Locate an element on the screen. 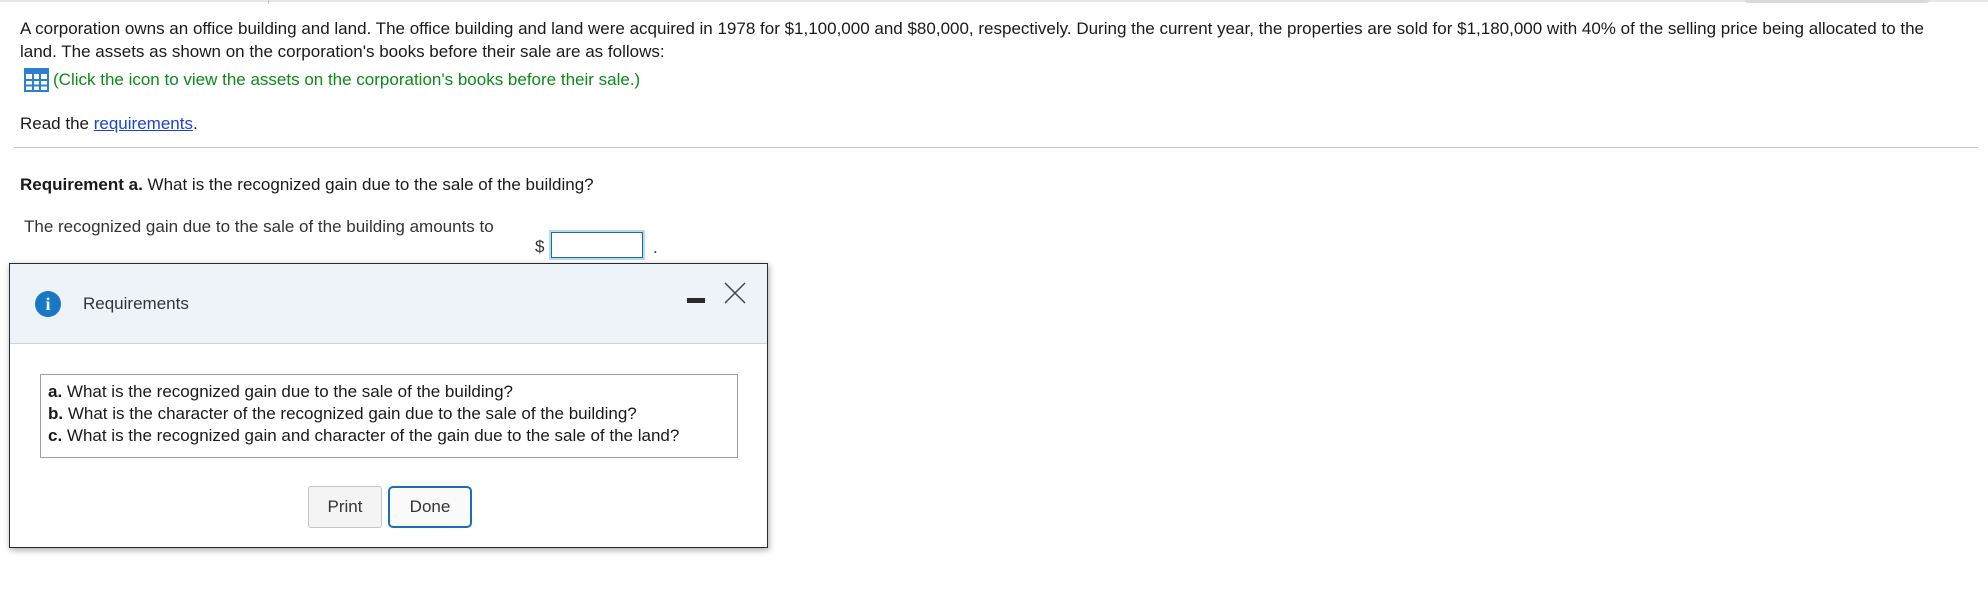  requirement-letter: a. is located at coordinates (55, 391).